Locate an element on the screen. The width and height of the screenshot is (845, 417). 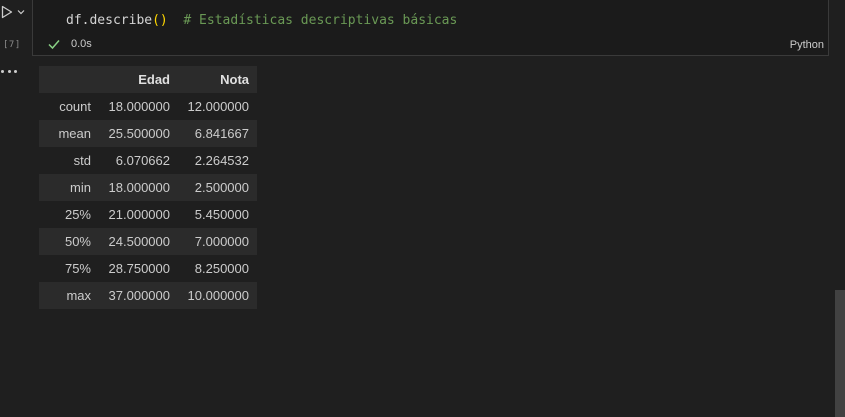
code-close-paren: ) is located at coordinates (163, 20).